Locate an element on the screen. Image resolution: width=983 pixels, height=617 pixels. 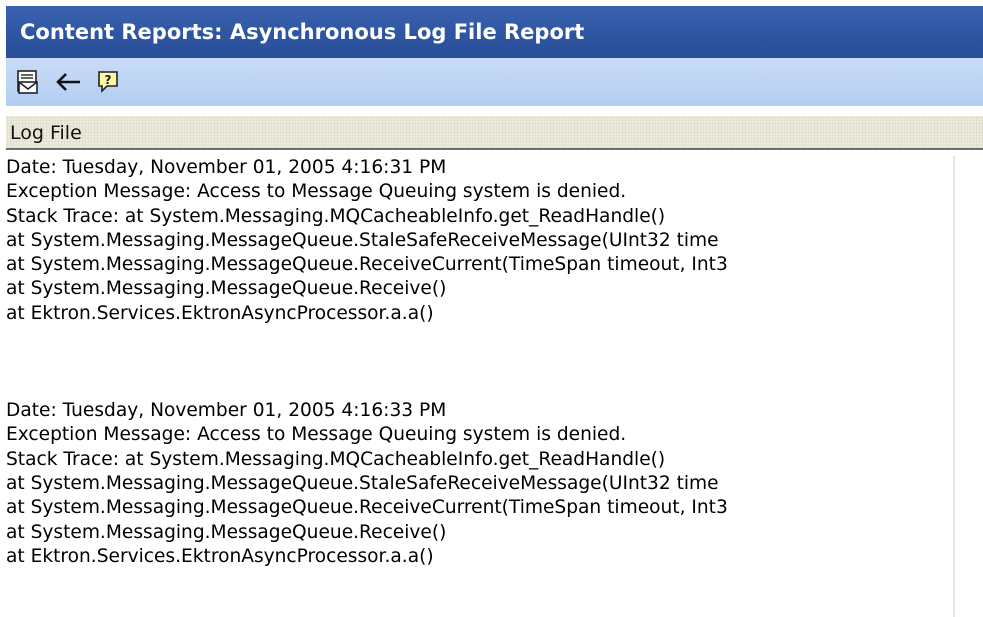
toolbar: ? is located at coordinates (494, 82).